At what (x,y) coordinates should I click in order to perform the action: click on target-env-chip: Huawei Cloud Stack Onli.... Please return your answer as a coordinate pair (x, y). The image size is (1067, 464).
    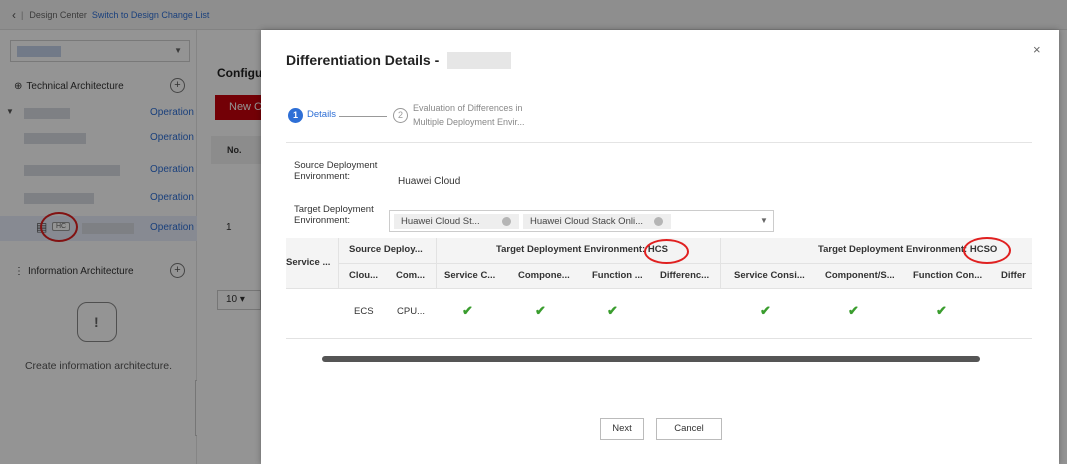
    Looking at the image, I should click on (597, 221).